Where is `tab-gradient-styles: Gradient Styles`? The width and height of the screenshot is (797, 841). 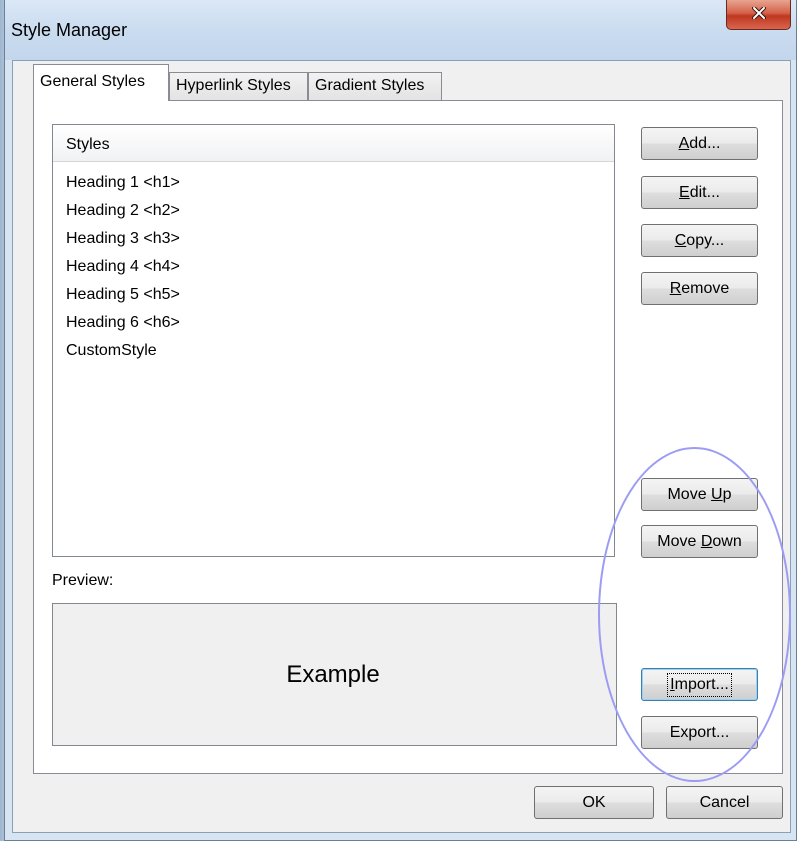
tab-gradient-styles: Gradient Styles is located at coordinates (375, 86).